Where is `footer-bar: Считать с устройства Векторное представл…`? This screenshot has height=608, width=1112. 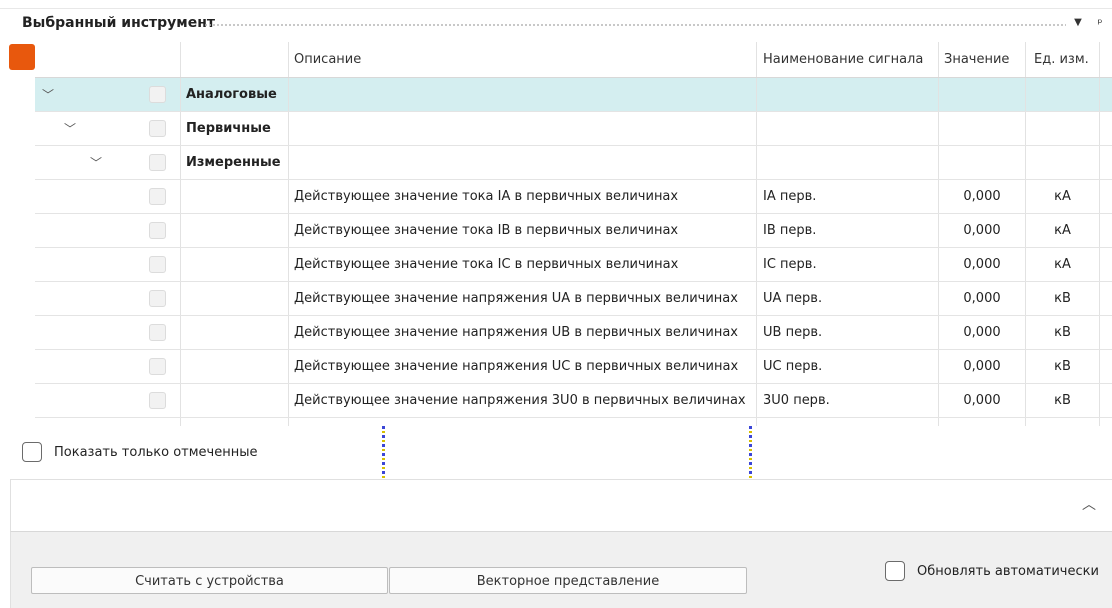
footer-bar: Считать с устройства Векторное представл… is located at coordinates (561, 569).